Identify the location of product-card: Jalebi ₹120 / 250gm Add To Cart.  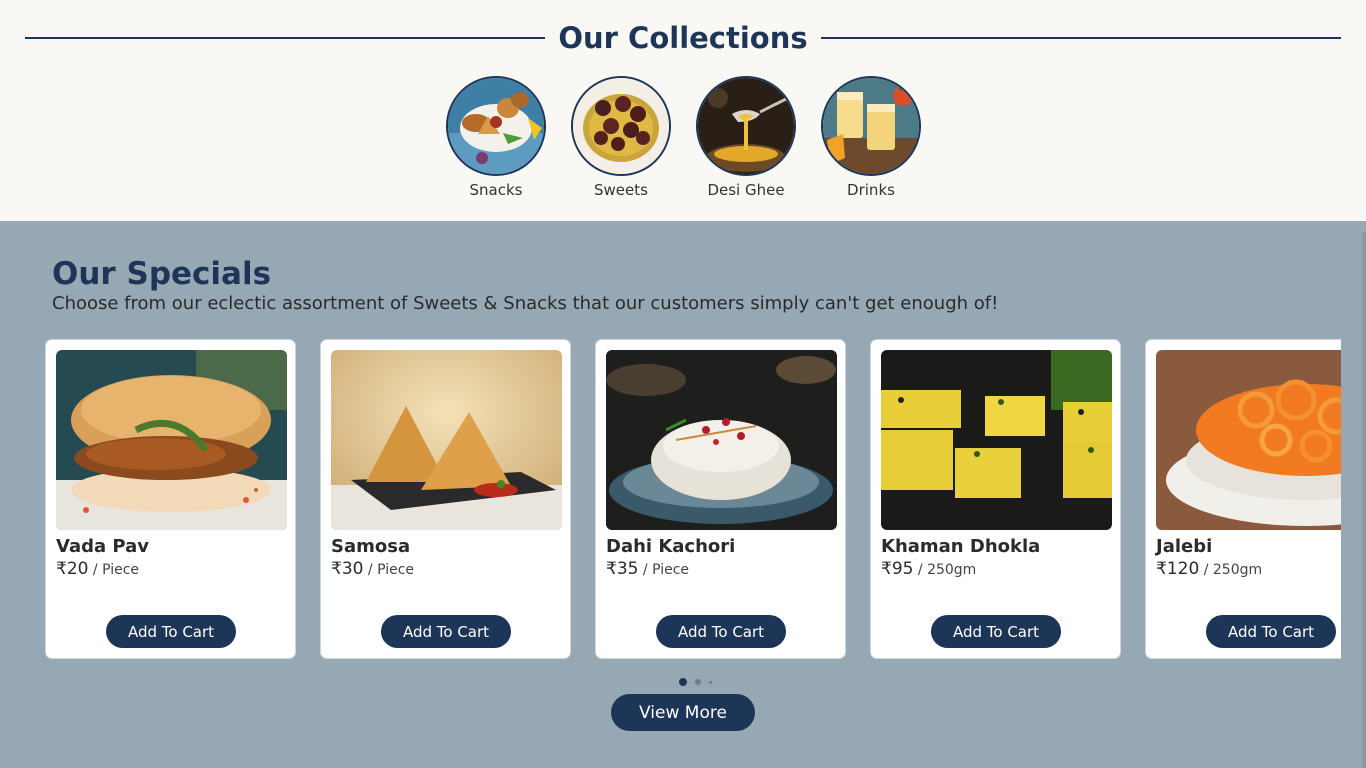
(1243, 499).